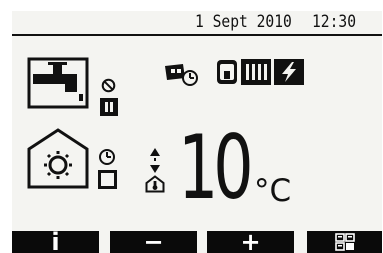  I want to click on info-icon: i, so click(55, 242).